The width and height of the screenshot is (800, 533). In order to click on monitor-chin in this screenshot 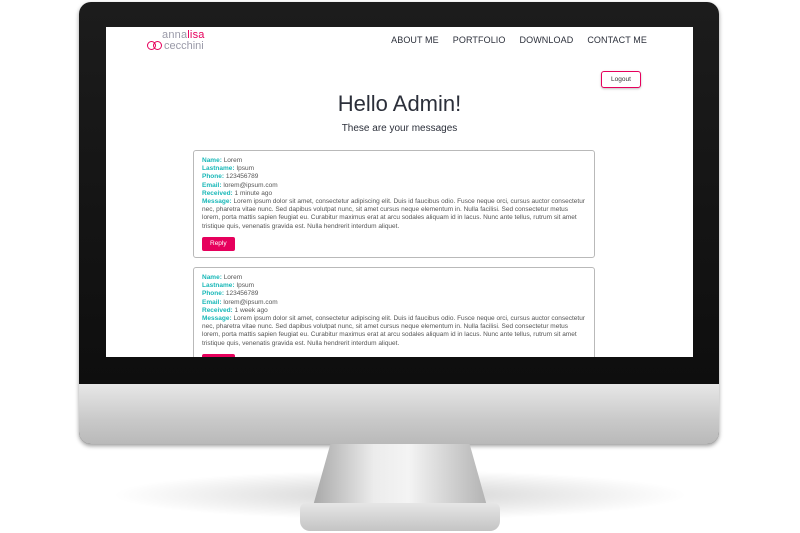, I will do `click(399, 414)`.